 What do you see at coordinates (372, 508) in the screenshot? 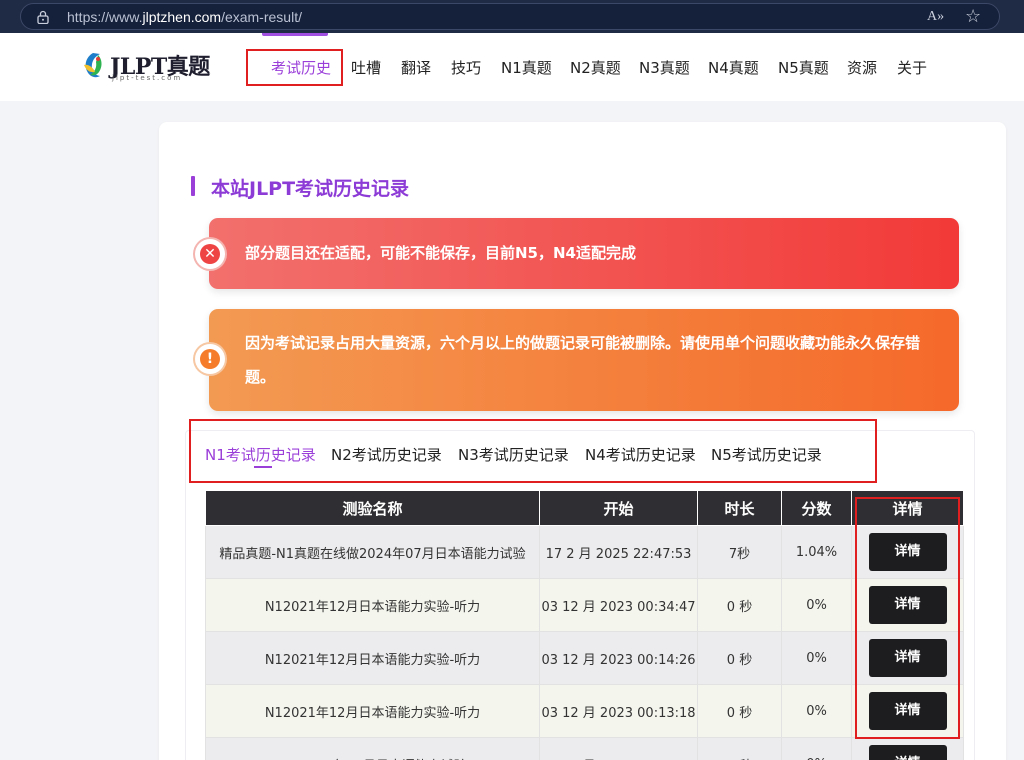
I see `col-header-name: 测验名称` at bounding box center [372, 508].